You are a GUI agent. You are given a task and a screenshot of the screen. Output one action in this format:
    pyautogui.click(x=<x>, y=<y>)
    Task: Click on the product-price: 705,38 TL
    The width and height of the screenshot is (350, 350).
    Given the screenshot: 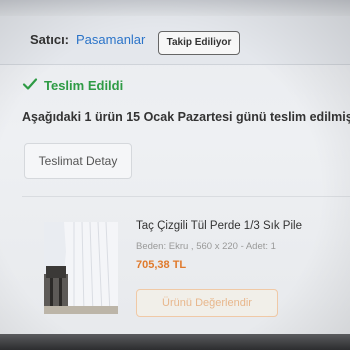 What is the action you would take?
    pyautogui.click(x=161, y=265)
    